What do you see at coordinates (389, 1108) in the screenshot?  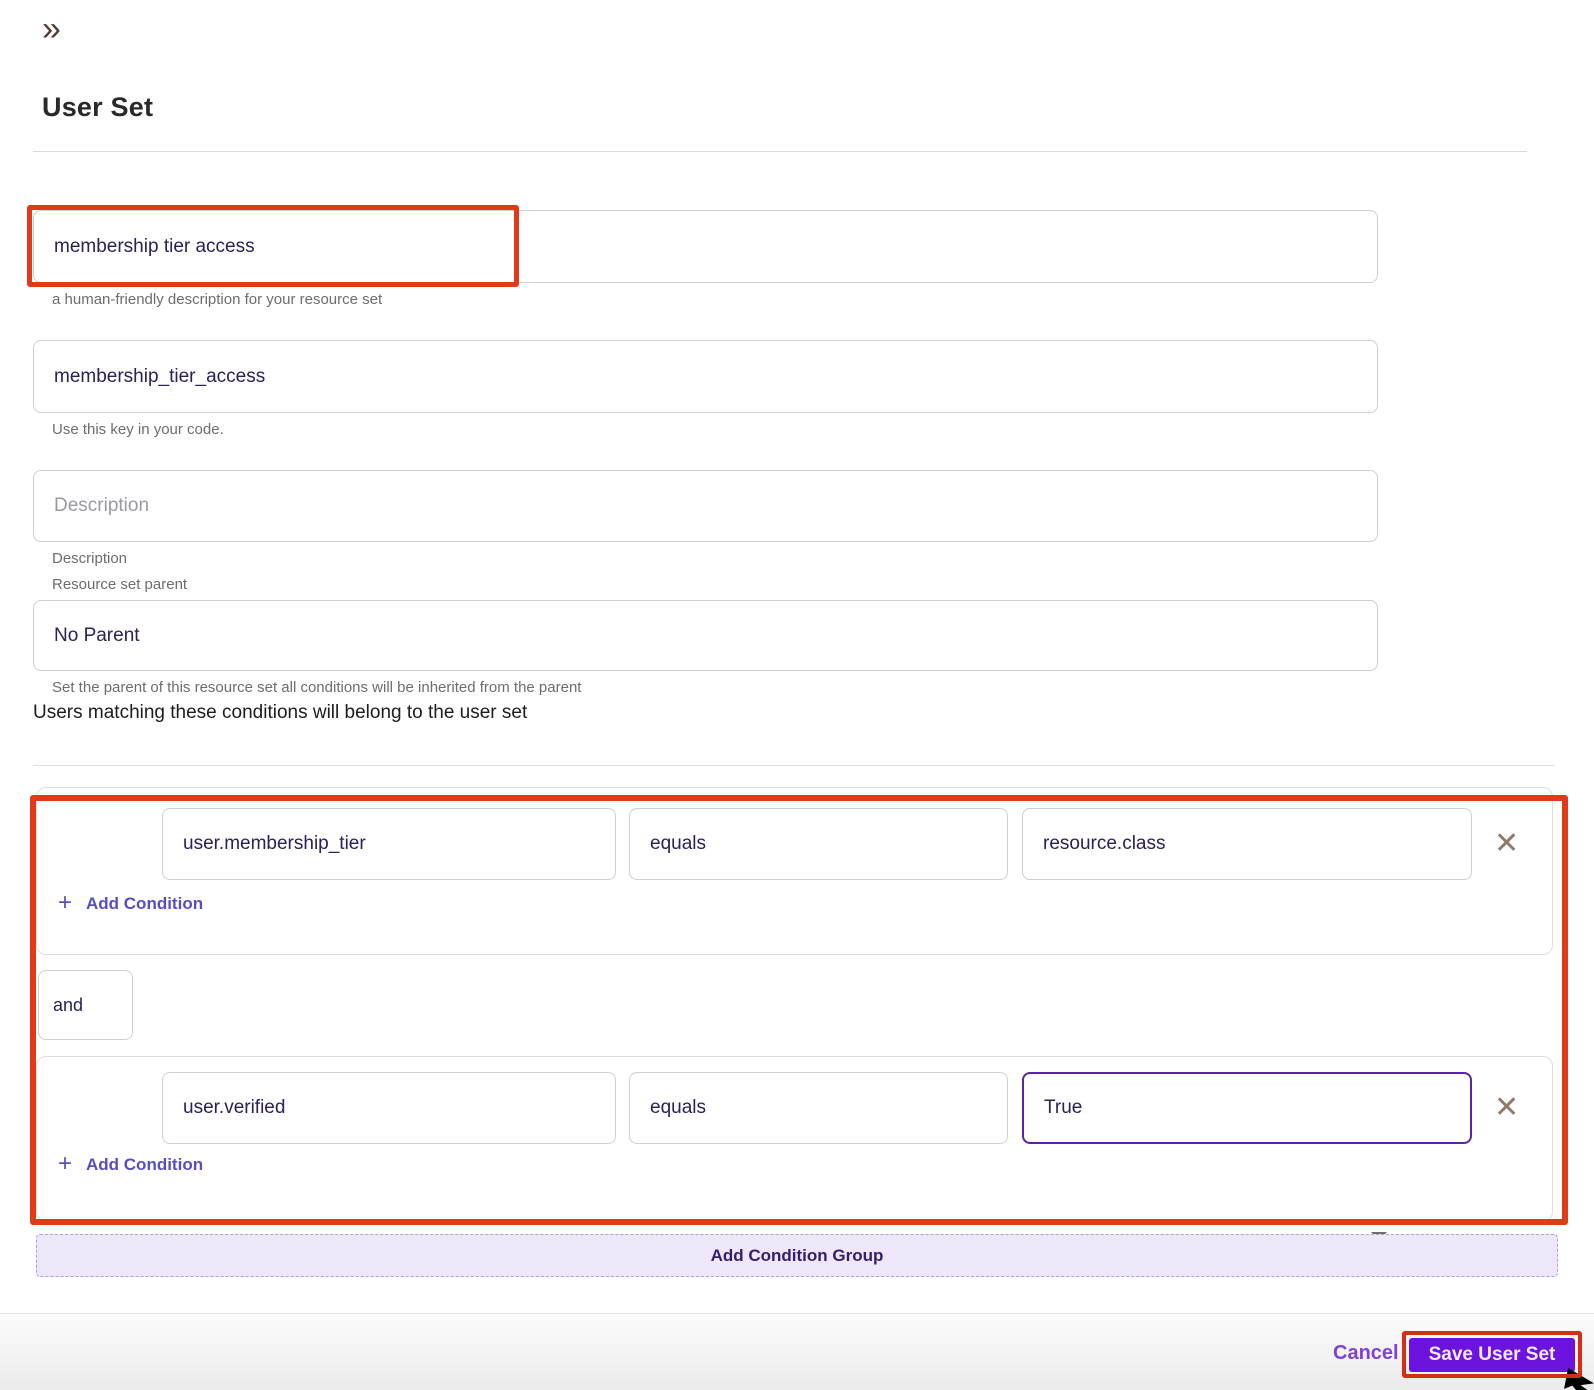 I see `attribute-select-2: user.verified` at bounding box center [389, 1108].